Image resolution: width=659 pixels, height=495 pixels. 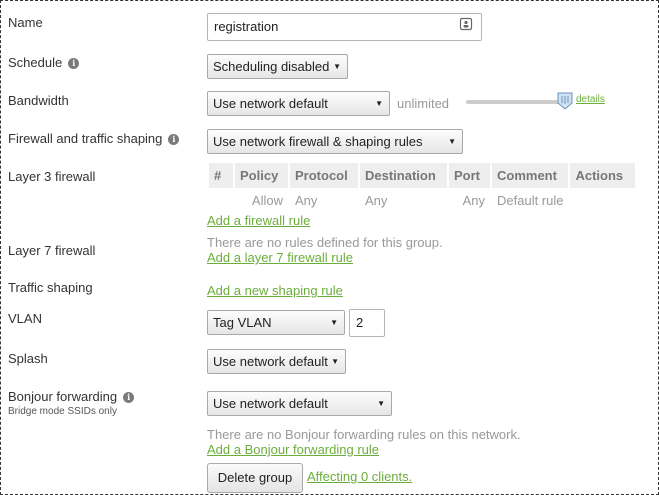 I want to click on firewall-shaping-select: Use network firewall & shaping rules ▼, so click(x=335, y=141).